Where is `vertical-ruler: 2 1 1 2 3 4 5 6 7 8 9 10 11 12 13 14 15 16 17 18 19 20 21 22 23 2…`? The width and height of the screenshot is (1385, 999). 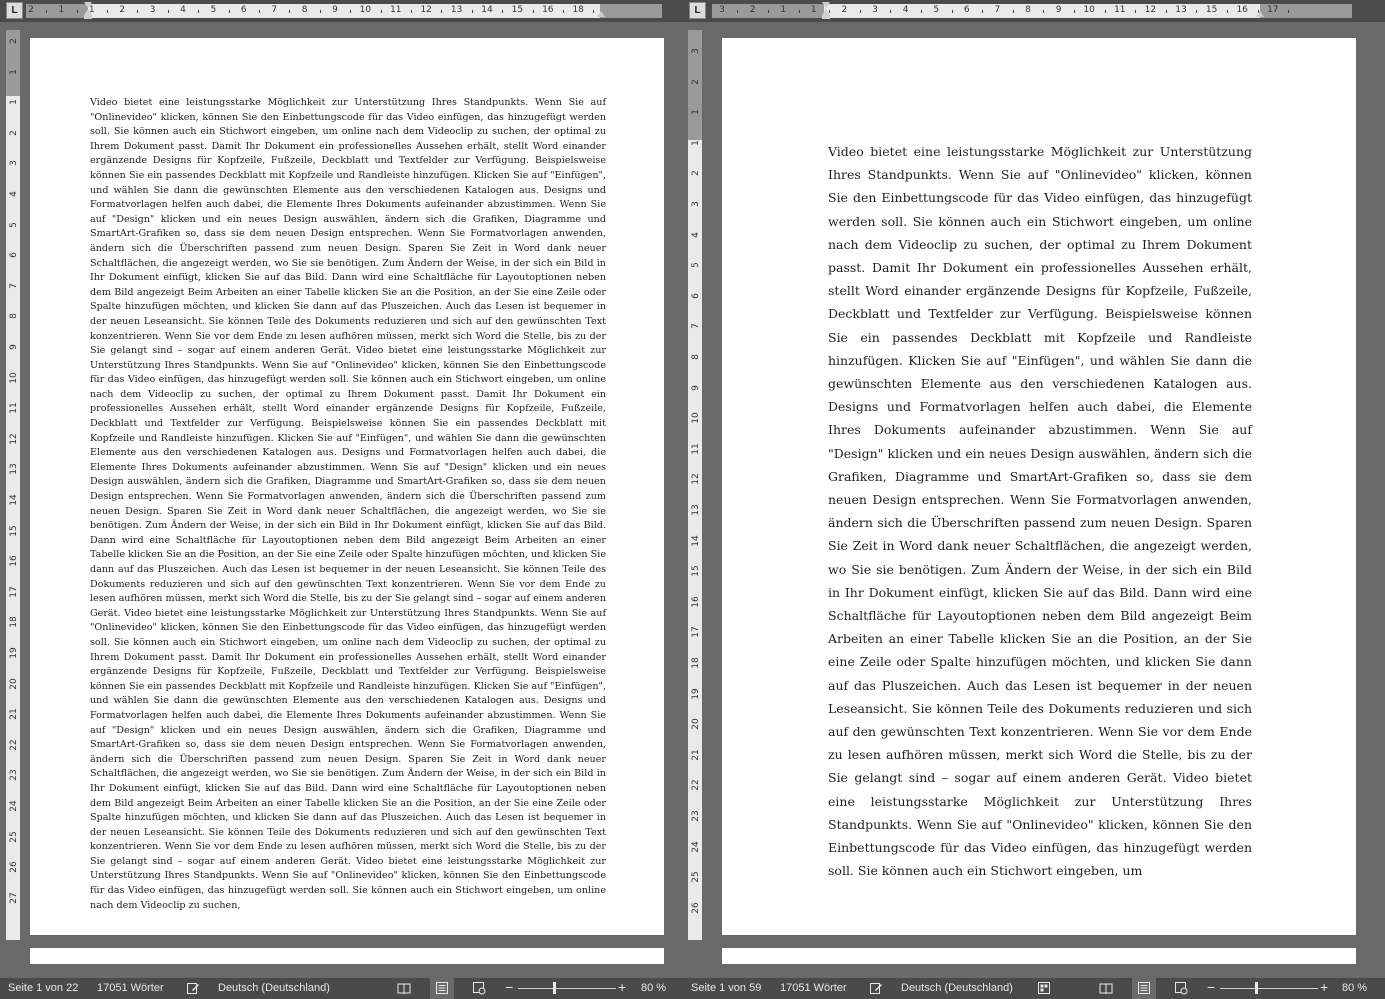
vertical-ruler: 2 1 1 2 3 4 5 6 7 8 9 10 11 12 13 14 15 16 17 18 19 20 21 22 23 2… is located at coordinates (13, 485).